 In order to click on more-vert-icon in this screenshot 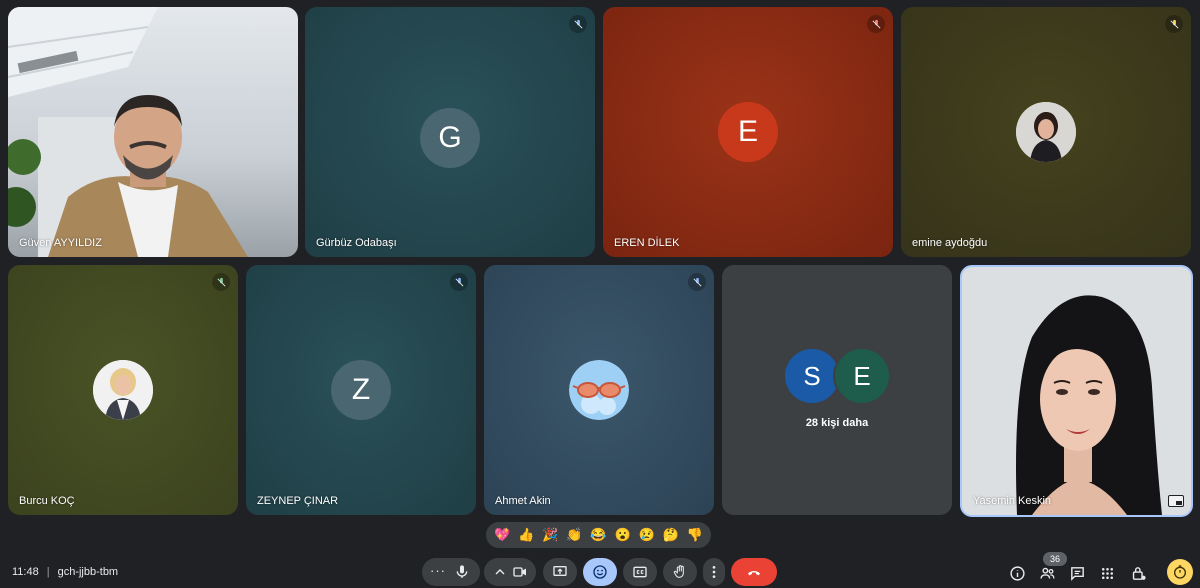, I will do `click(714, 572)`.